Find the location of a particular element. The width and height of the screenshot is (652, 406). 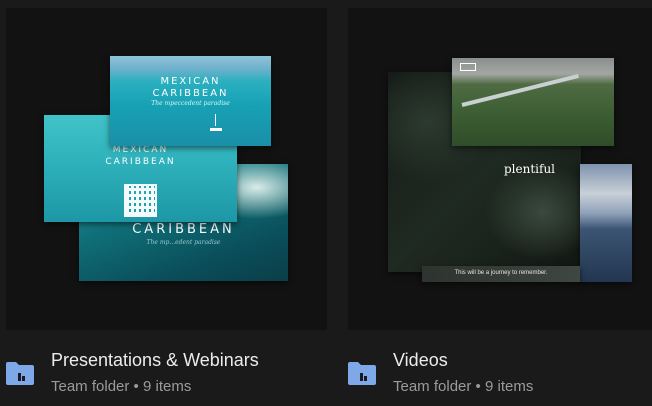

slide-subtitle: The mpeccedent paradise is located at coordinates (190, 103).